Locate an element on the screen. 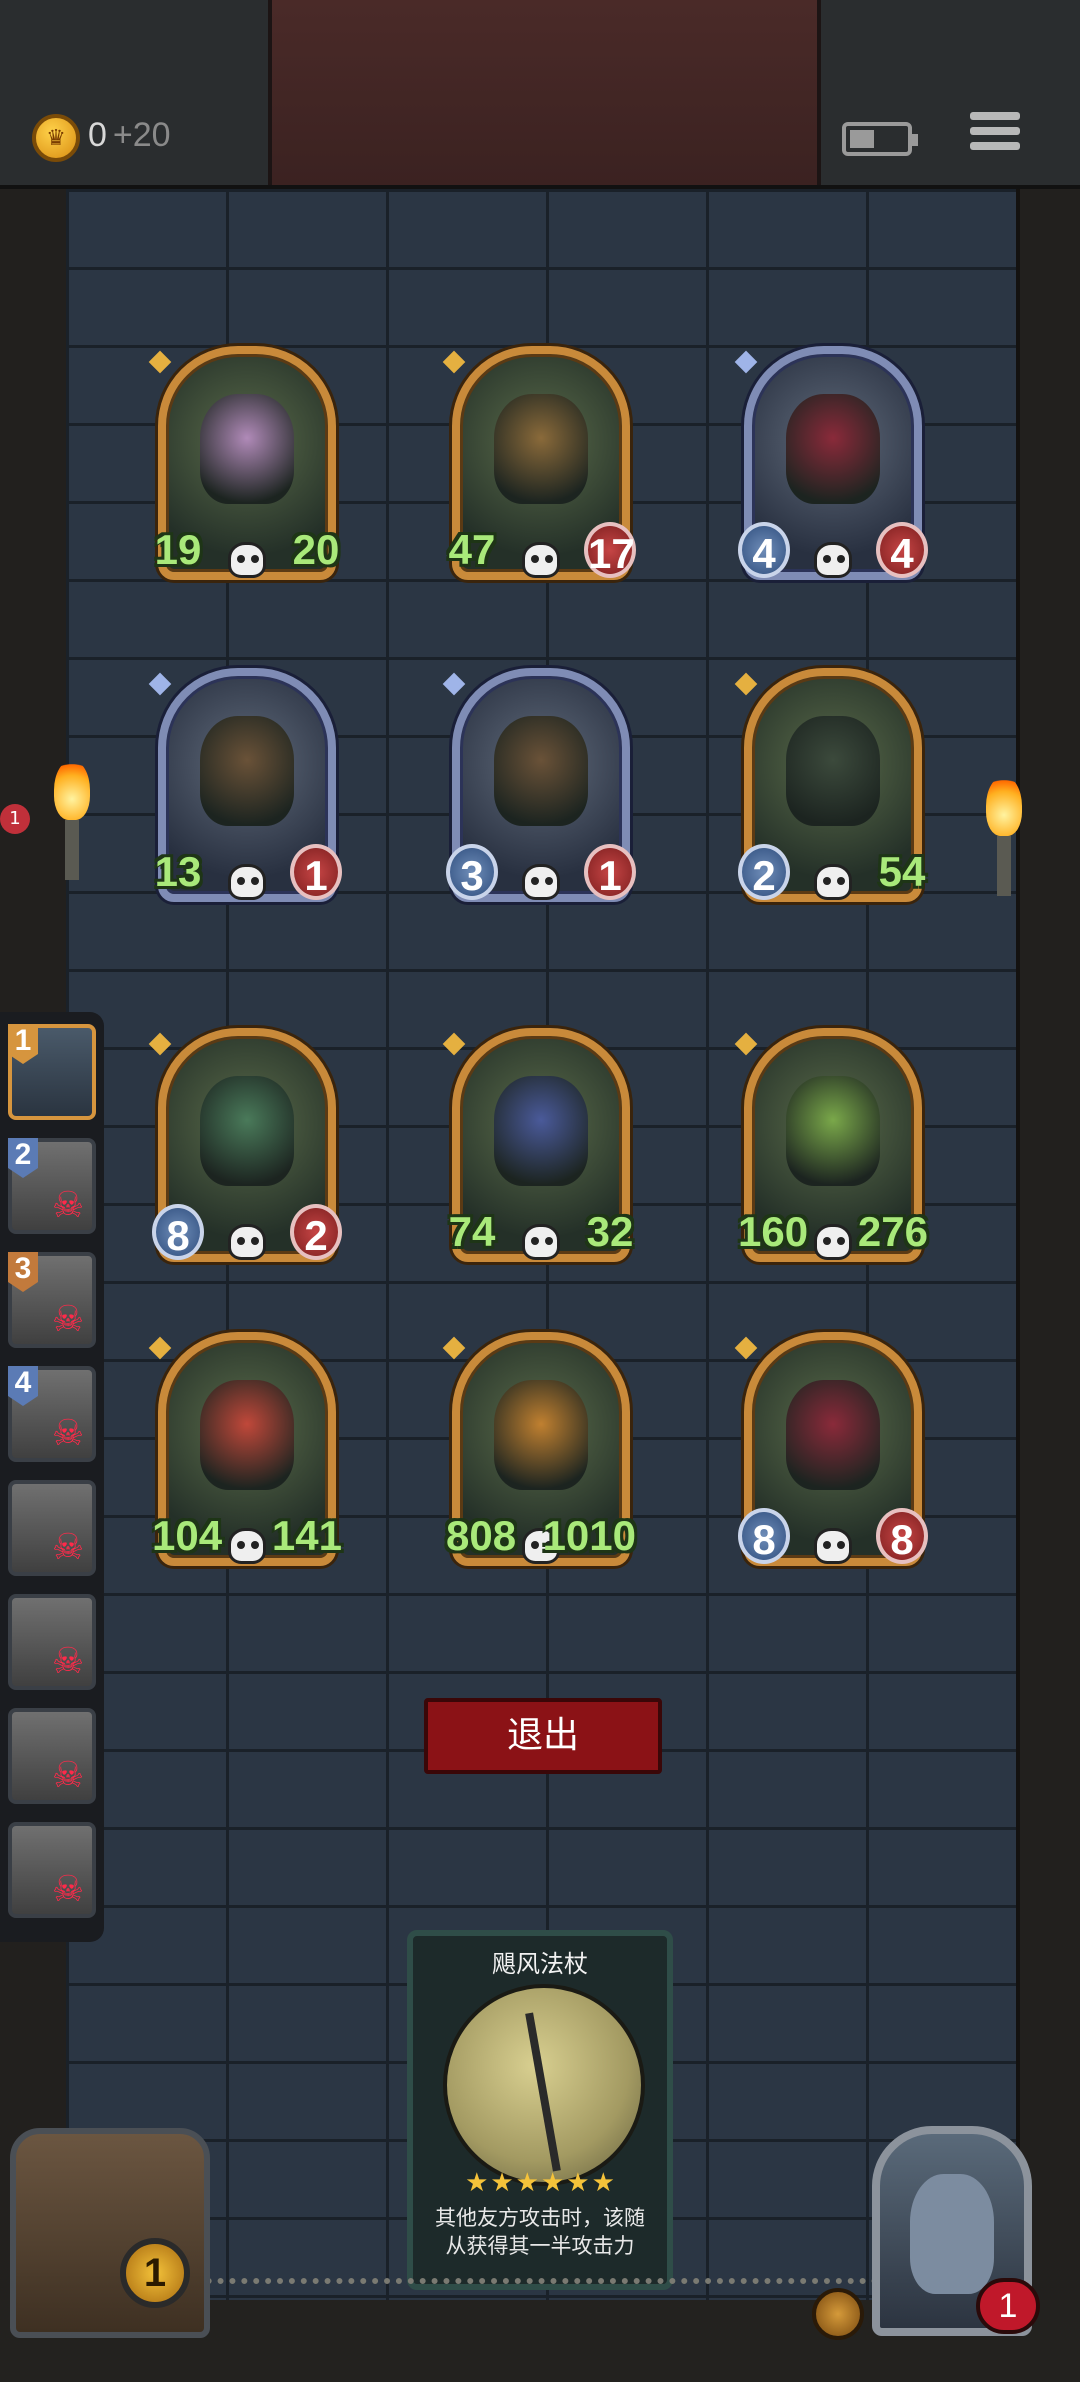 The image size is (1080, 2382). menu-icon is located at coordinates (995, 135).